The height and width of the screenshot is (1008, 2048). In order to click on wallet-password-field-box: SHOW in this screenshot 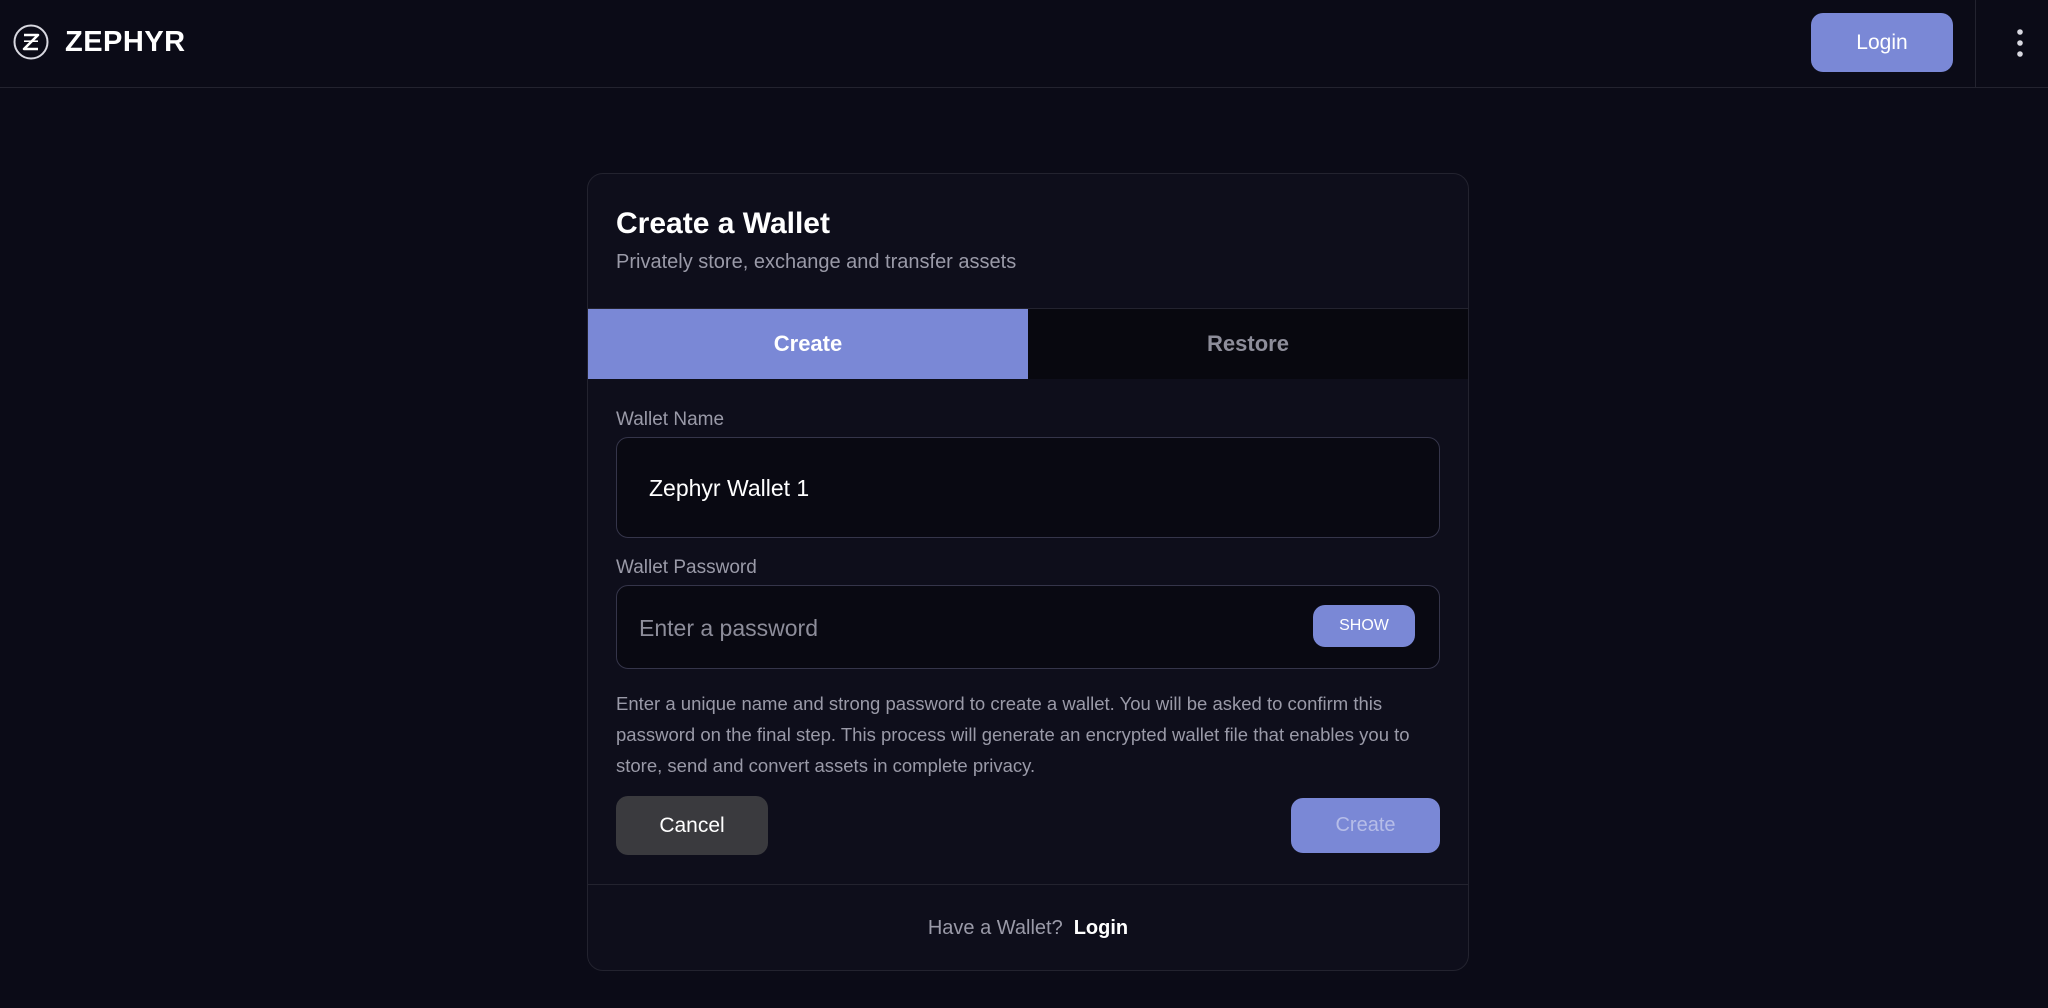, I will do `click(1028, 627)`.